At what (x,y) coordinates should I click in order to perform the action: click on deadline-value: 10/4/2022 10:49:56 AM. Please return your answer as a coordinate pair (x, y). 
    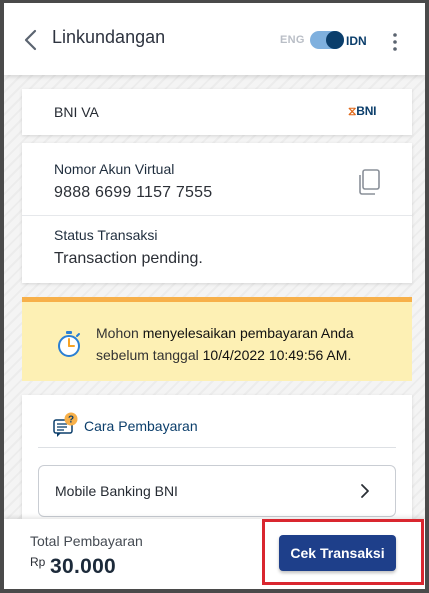
    Looking at the image, I should click on (275, 355).